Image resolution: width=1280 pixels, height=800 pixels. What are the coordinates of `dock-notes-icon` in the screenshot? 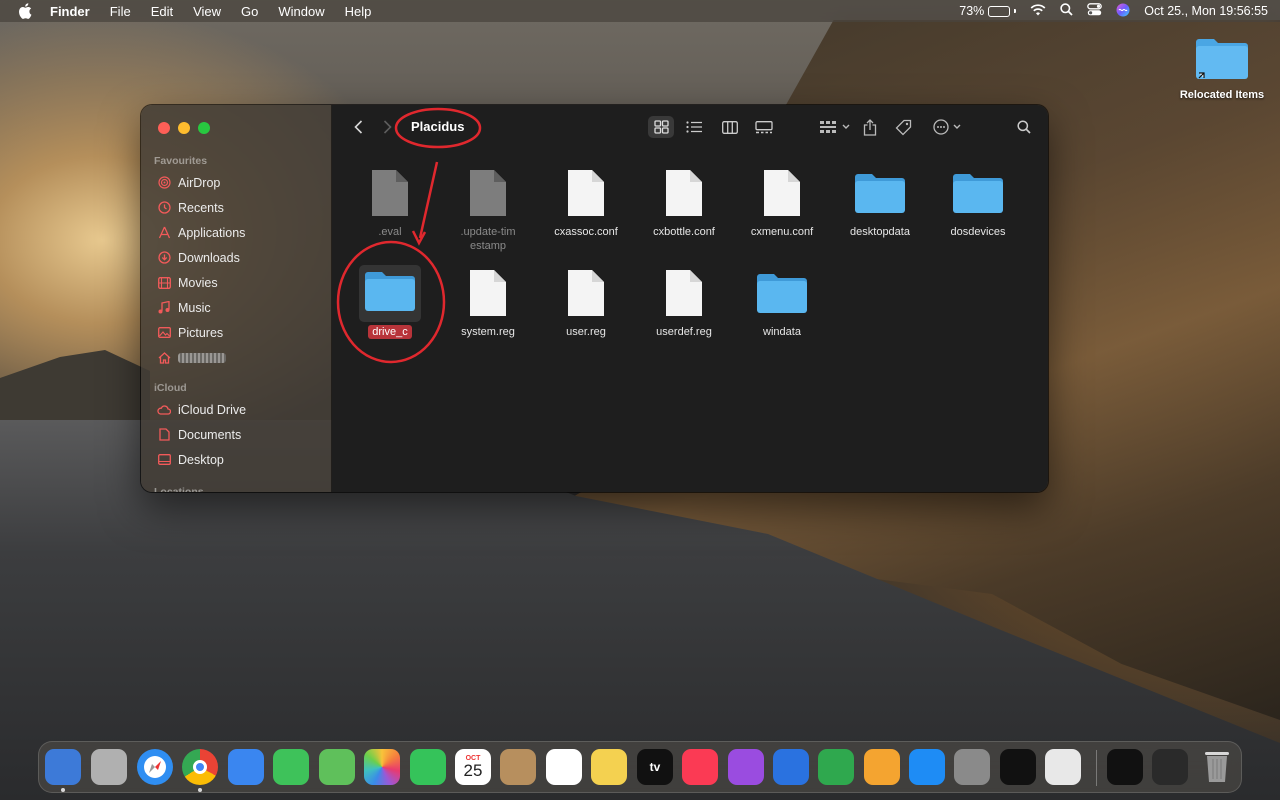 It's located at (609, 767).